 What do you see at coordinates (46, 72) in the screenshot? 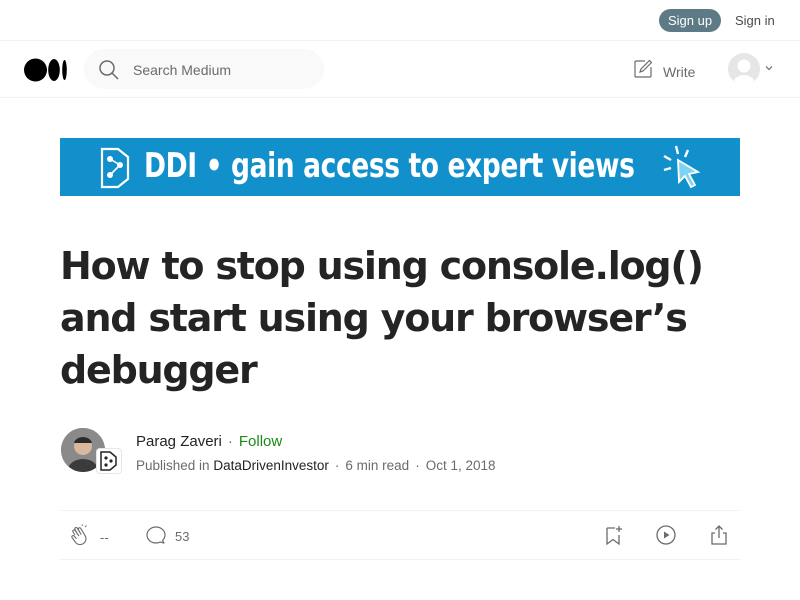
I see `medium-logo-icon` at bounding box center [46, 72].